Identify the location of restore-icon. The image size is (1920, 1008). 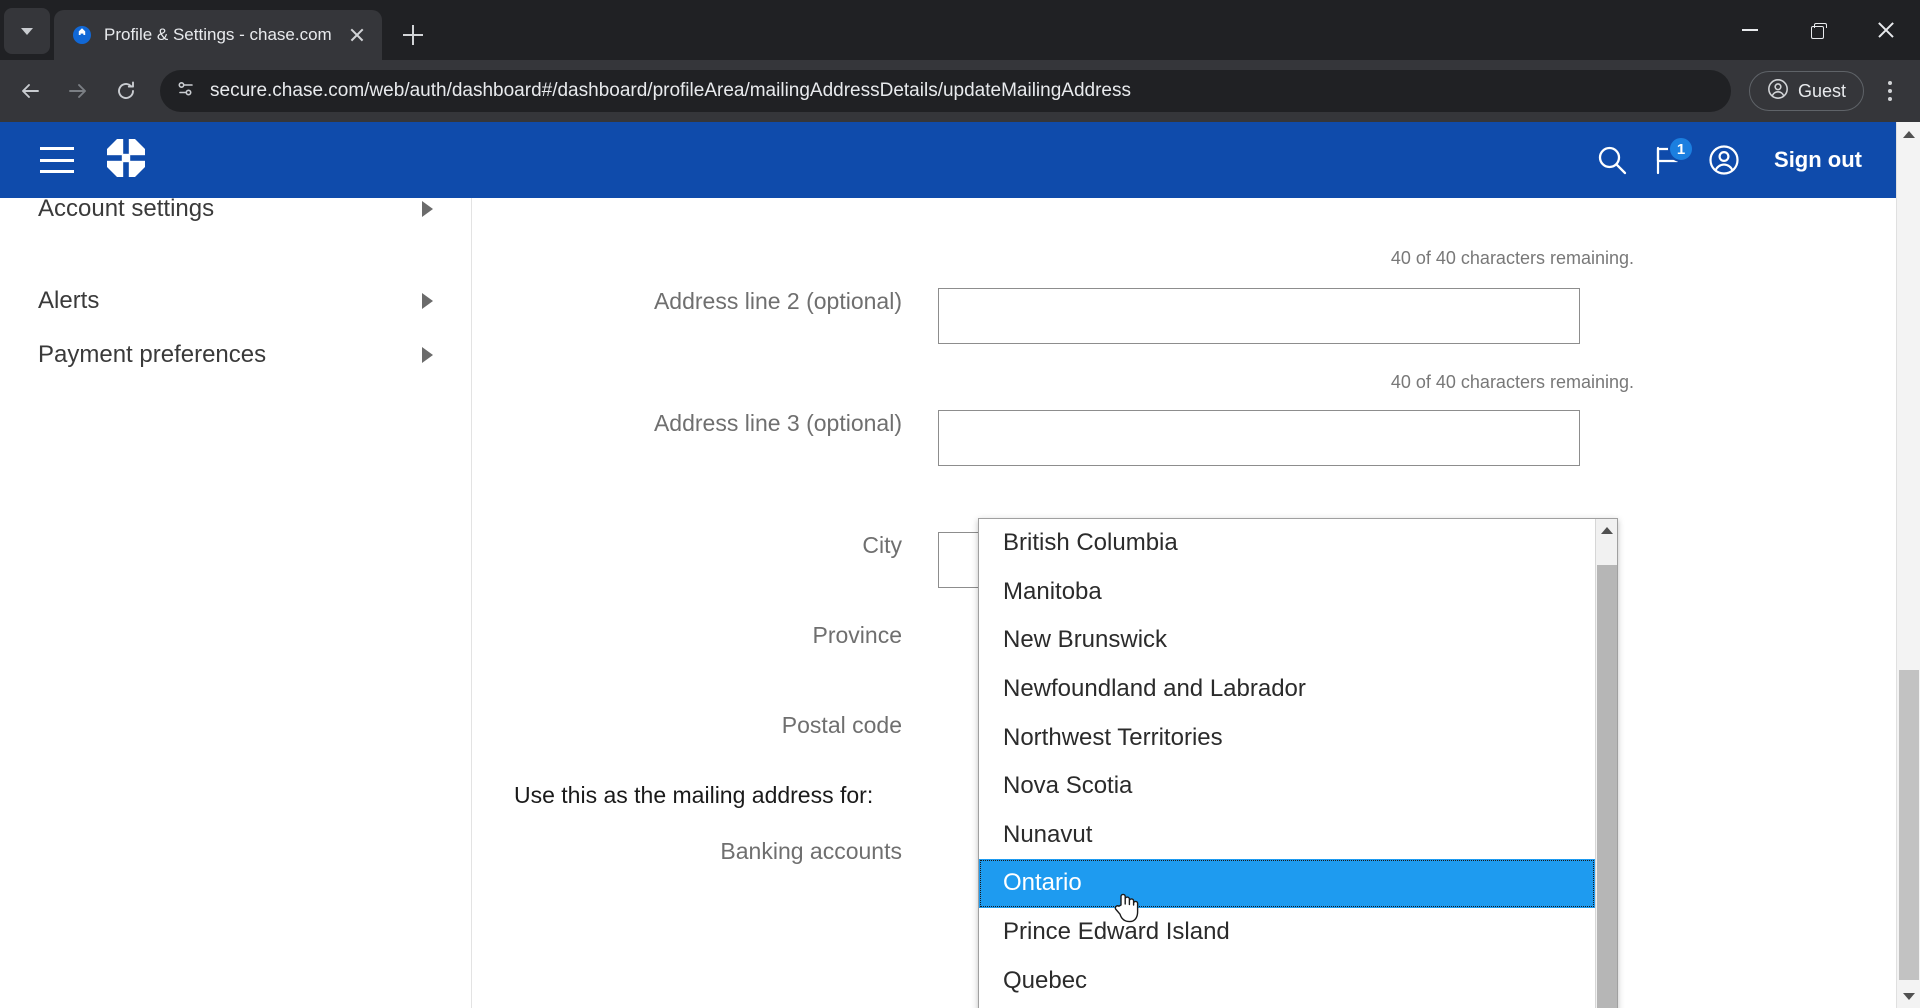
(1819, 31).